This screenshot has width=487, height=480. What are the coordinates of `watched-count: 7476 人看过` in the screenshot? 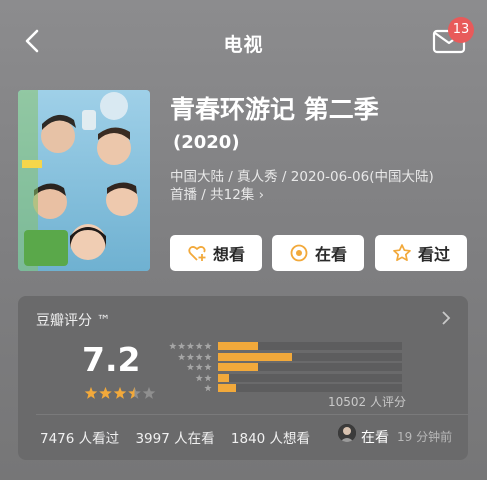 It's located at (80, 439).